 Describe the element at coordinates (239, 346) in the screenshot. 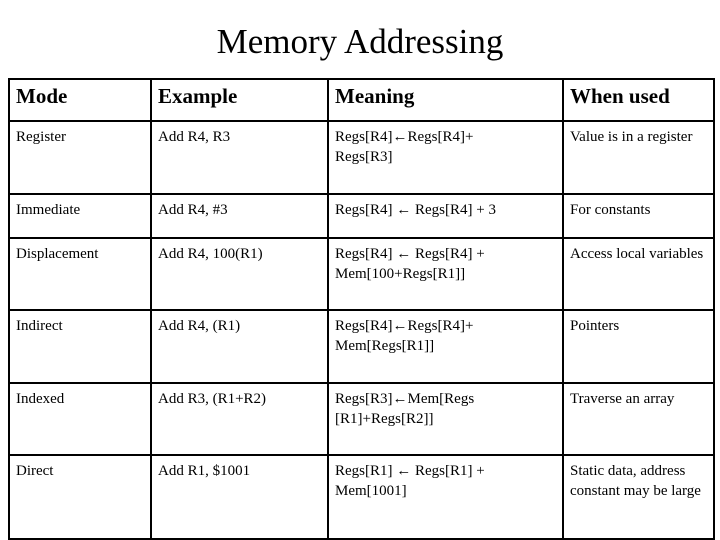

I see `cell-example: Add R4, (R1)` at that location.